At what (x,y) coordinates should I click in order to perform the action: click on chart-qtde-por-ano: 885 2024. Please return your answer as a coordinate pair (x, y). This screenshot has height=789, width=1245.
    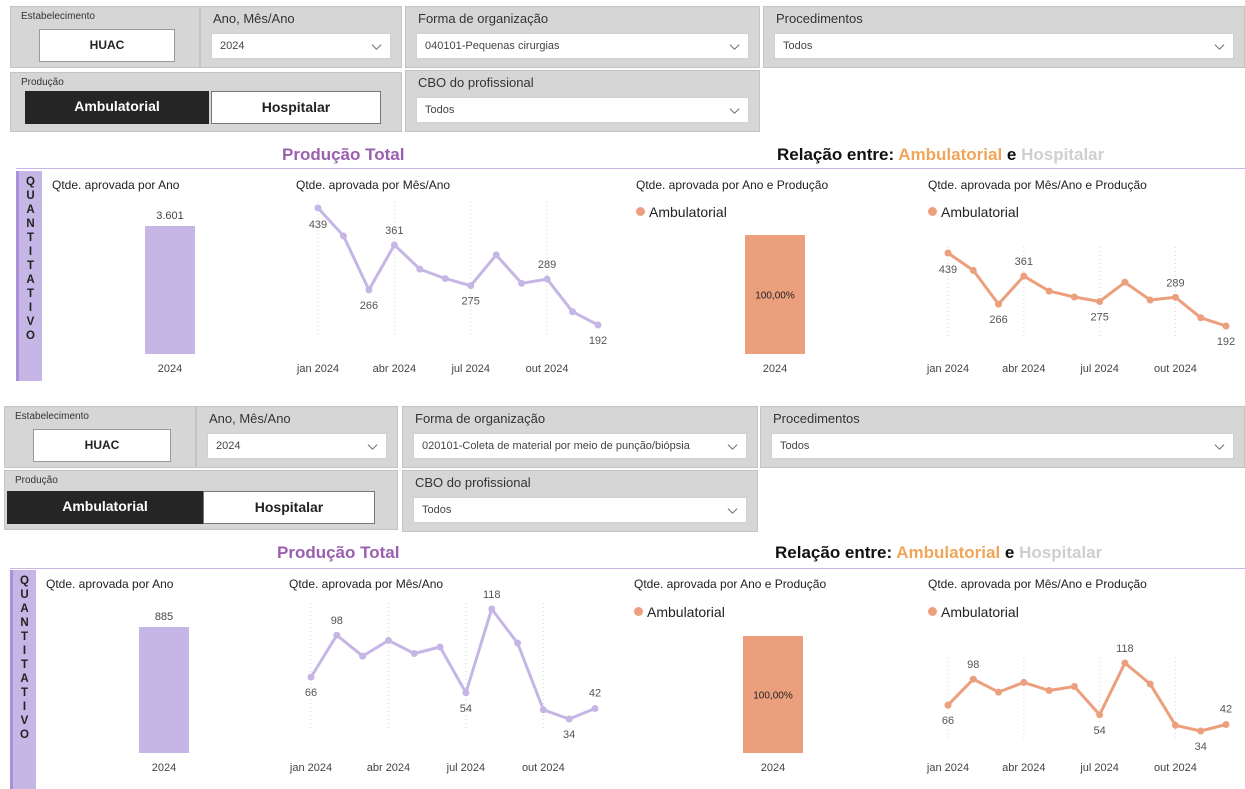
    Looking at the image, I should click on (164, 687).